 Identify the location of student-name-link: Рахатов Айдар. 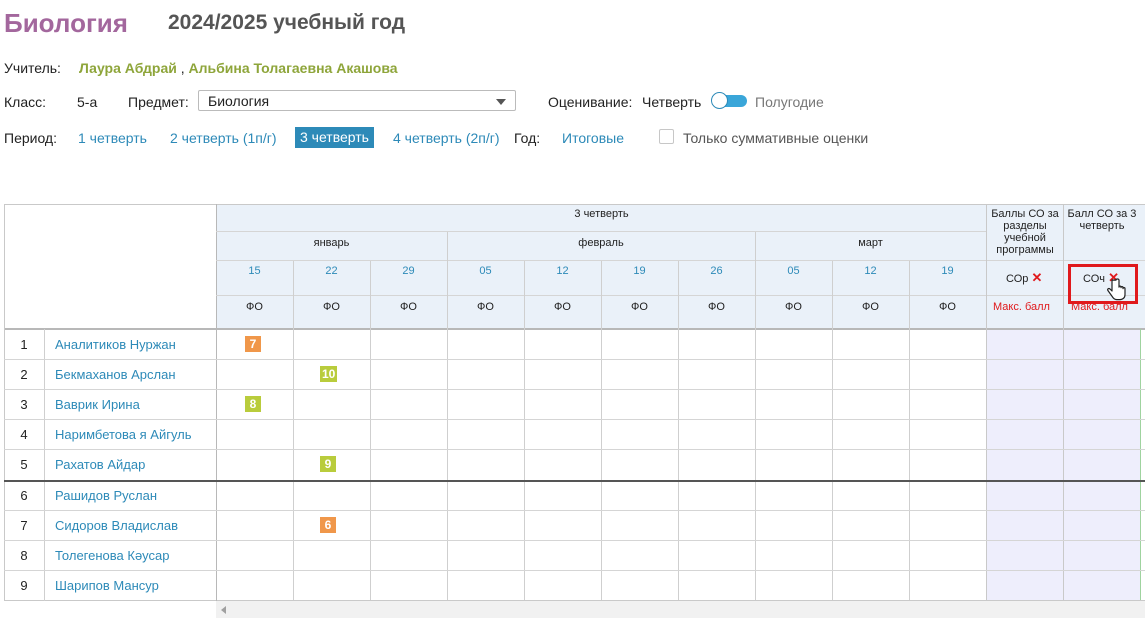
(100, 464).